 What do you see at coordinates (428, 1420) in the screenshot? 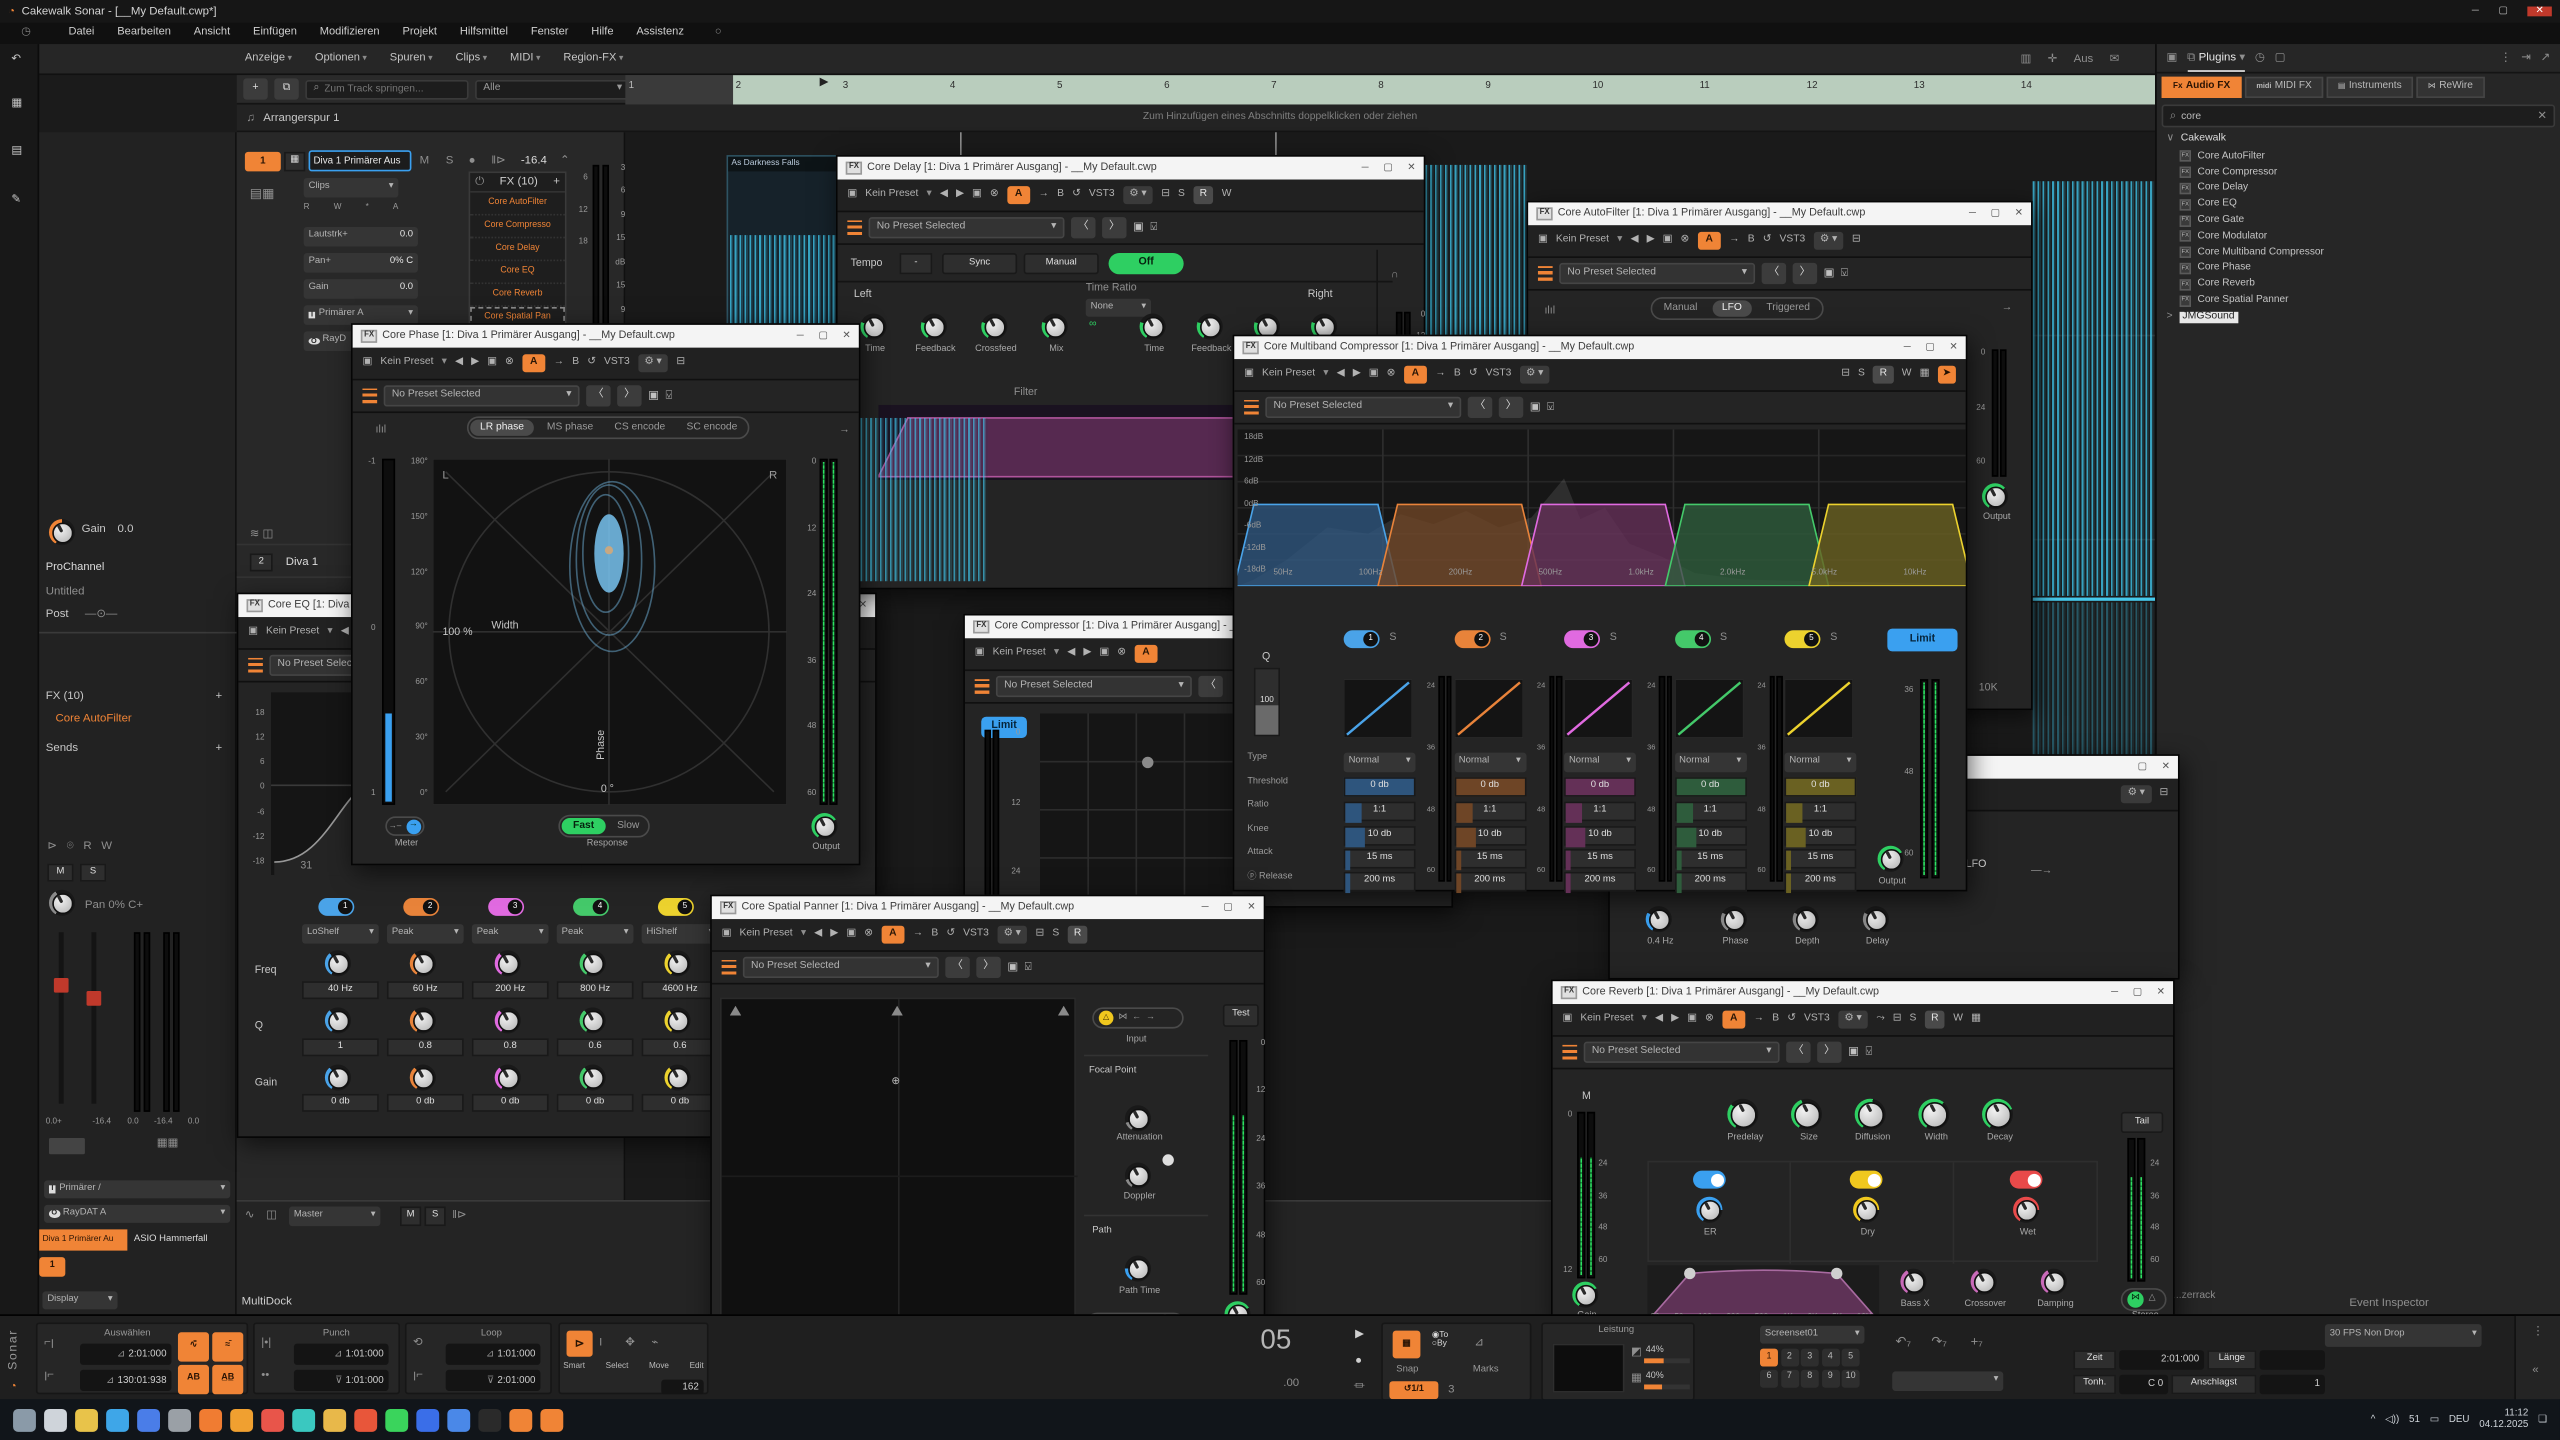
I see `word-icon` at bounding box center [428, 1420].